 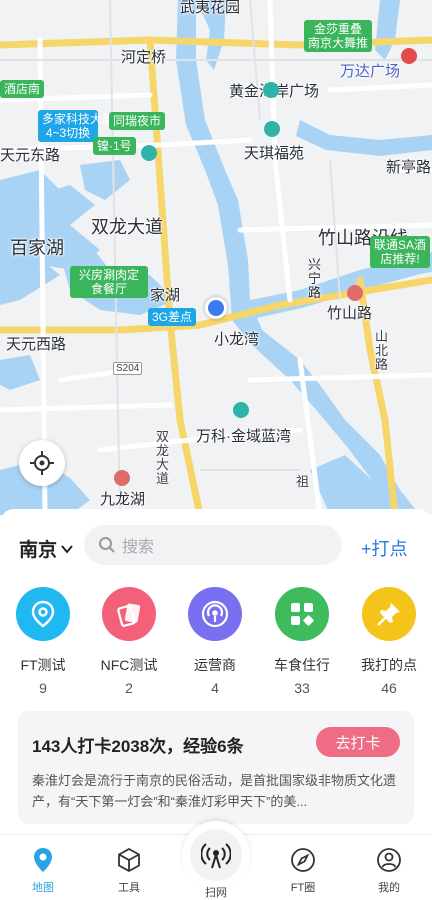 I want to click on category-my-points: 我打的点 46, so click(x=389, y=641).